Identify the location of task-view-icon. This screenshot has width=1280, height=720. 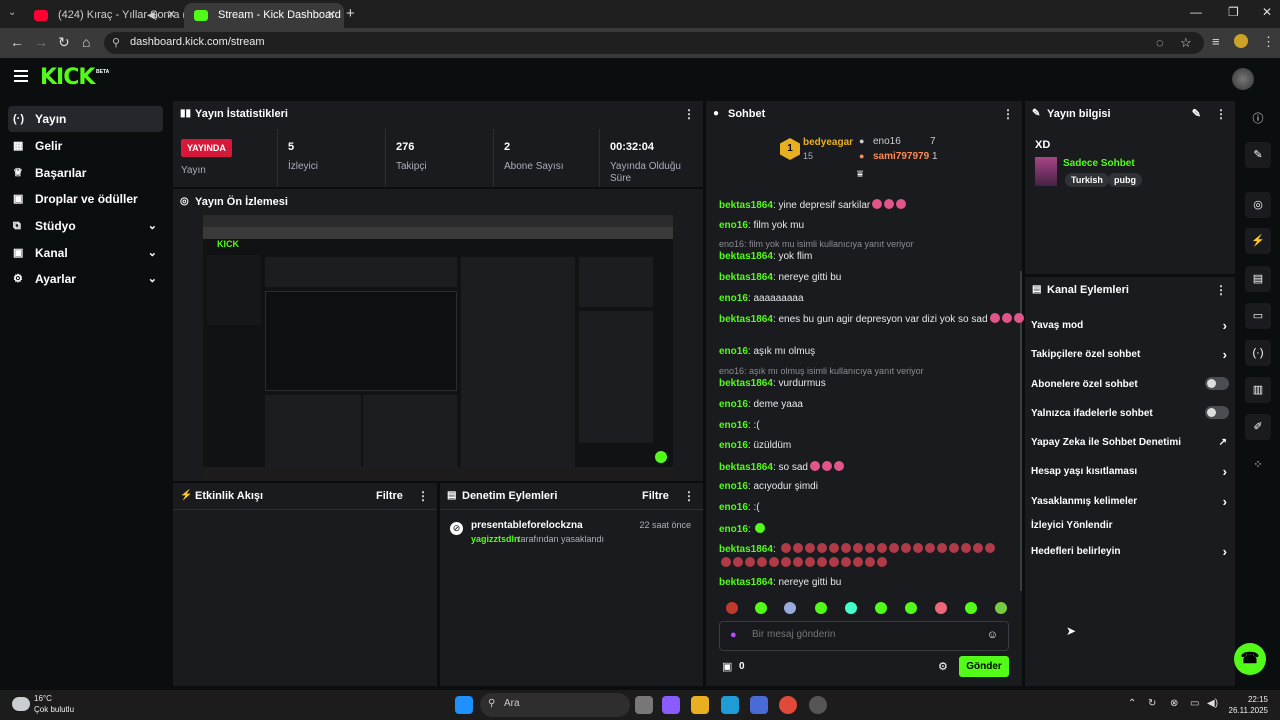
(644, 705).